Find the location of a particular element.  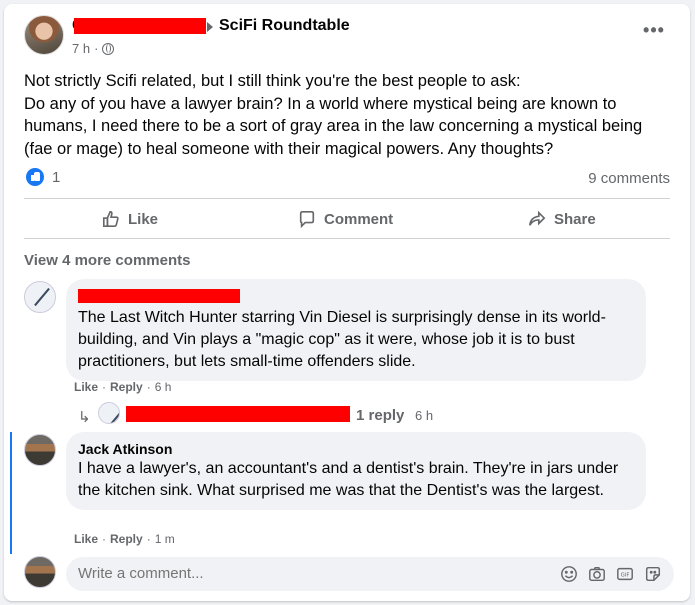

view-replies-link: 1 reply is located at coordinates (380, 415).